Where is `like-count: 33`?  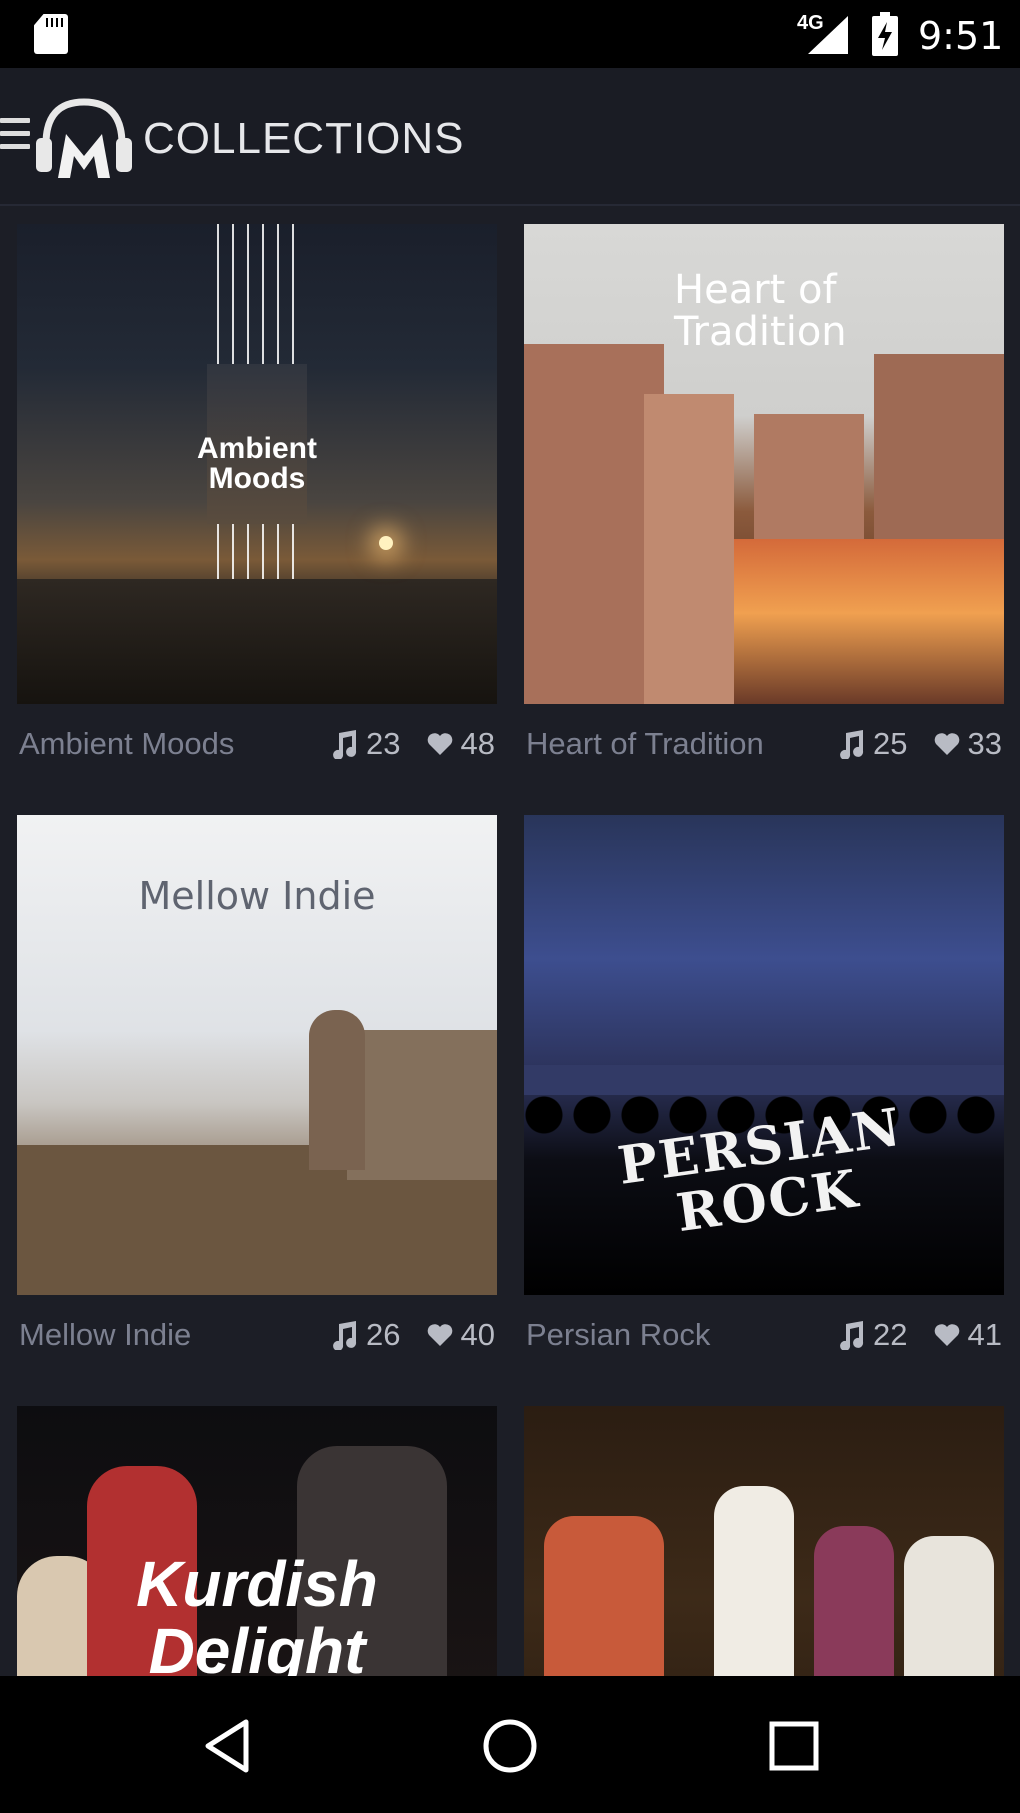 like-count: 33 is located at coordinates (984, 743).